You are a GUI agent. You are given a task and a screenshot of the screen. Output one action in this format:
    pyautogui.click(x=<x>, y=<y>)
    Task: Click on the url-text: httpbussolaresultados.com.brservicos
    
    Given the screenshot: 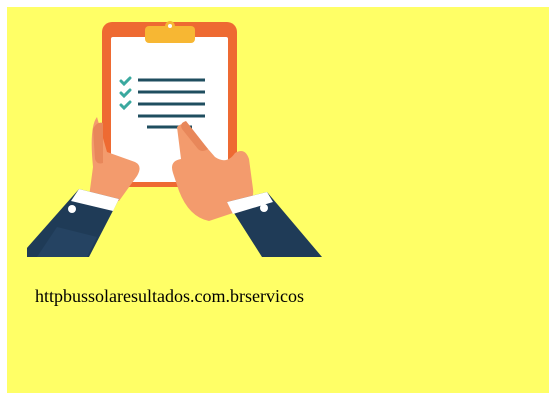 What is the action you would take?
    pyautogui.click(x=169, y=296)
    